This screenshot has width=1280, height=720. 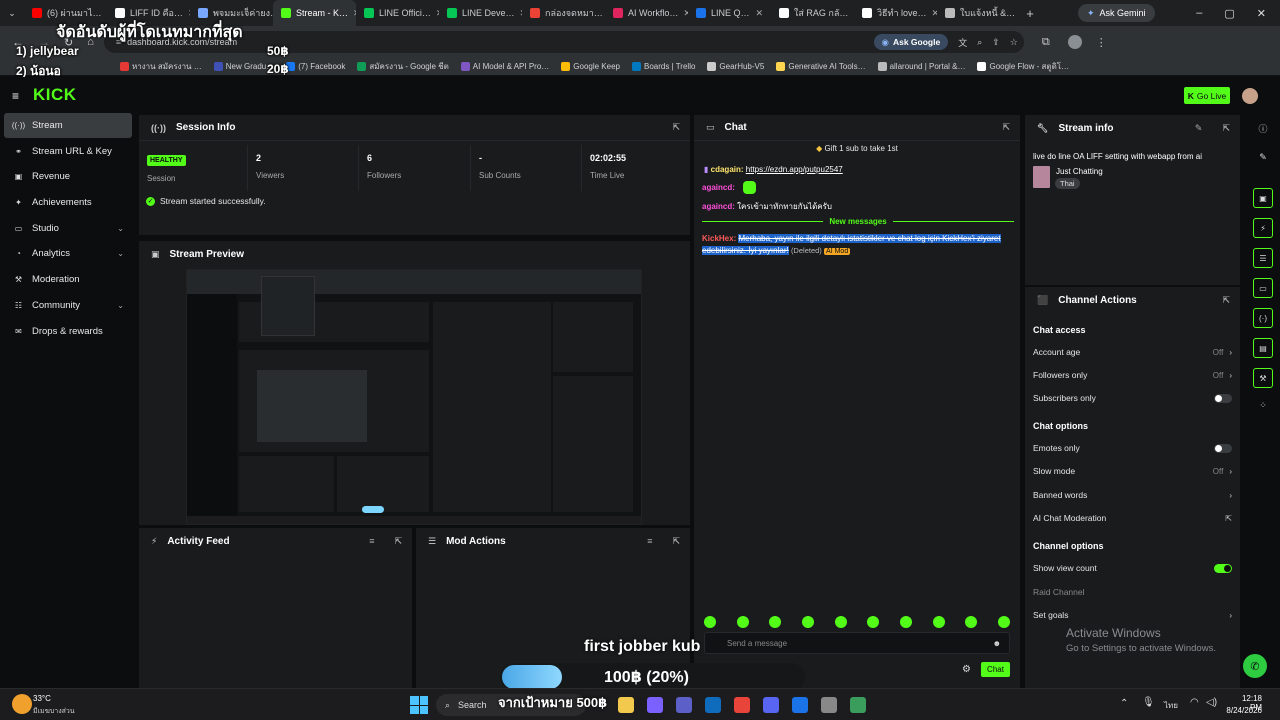 I want to click on subscribers-only-toggle, so click(x=1223, y=398).